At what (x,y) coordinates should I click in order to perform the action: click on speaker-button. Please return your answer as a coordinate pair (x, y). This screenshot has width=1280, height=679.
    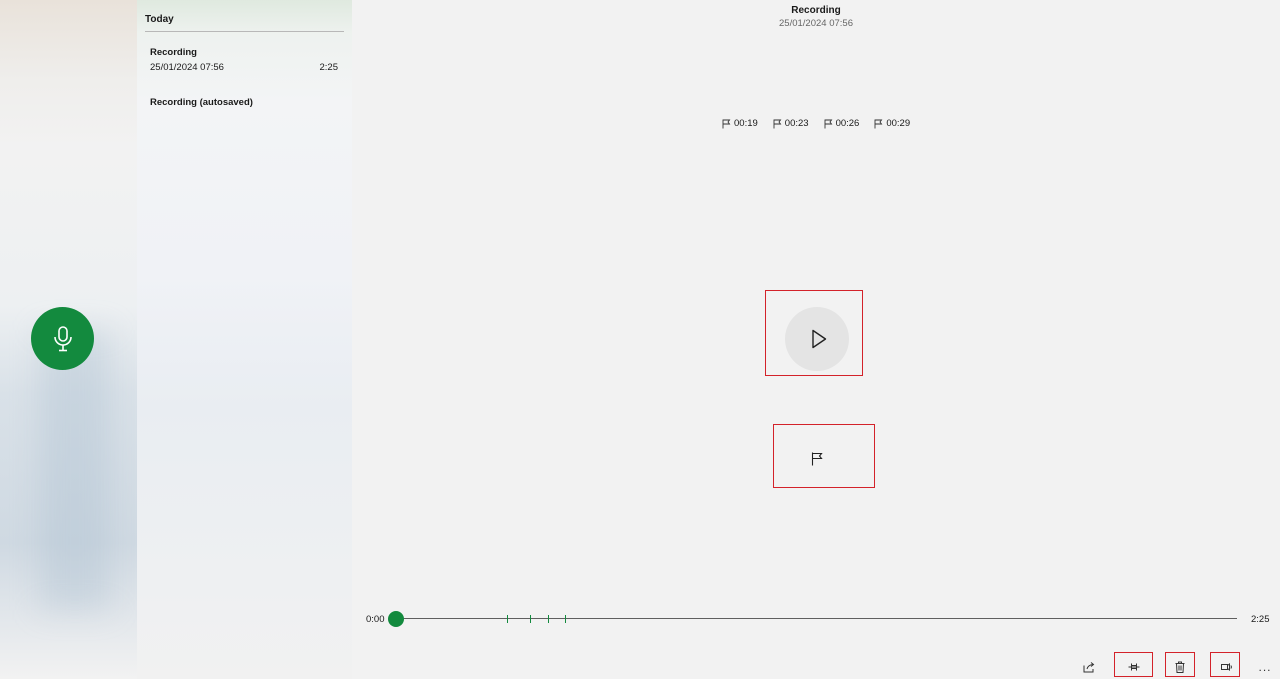
    Looking at the image, I should click on (1227, 667).